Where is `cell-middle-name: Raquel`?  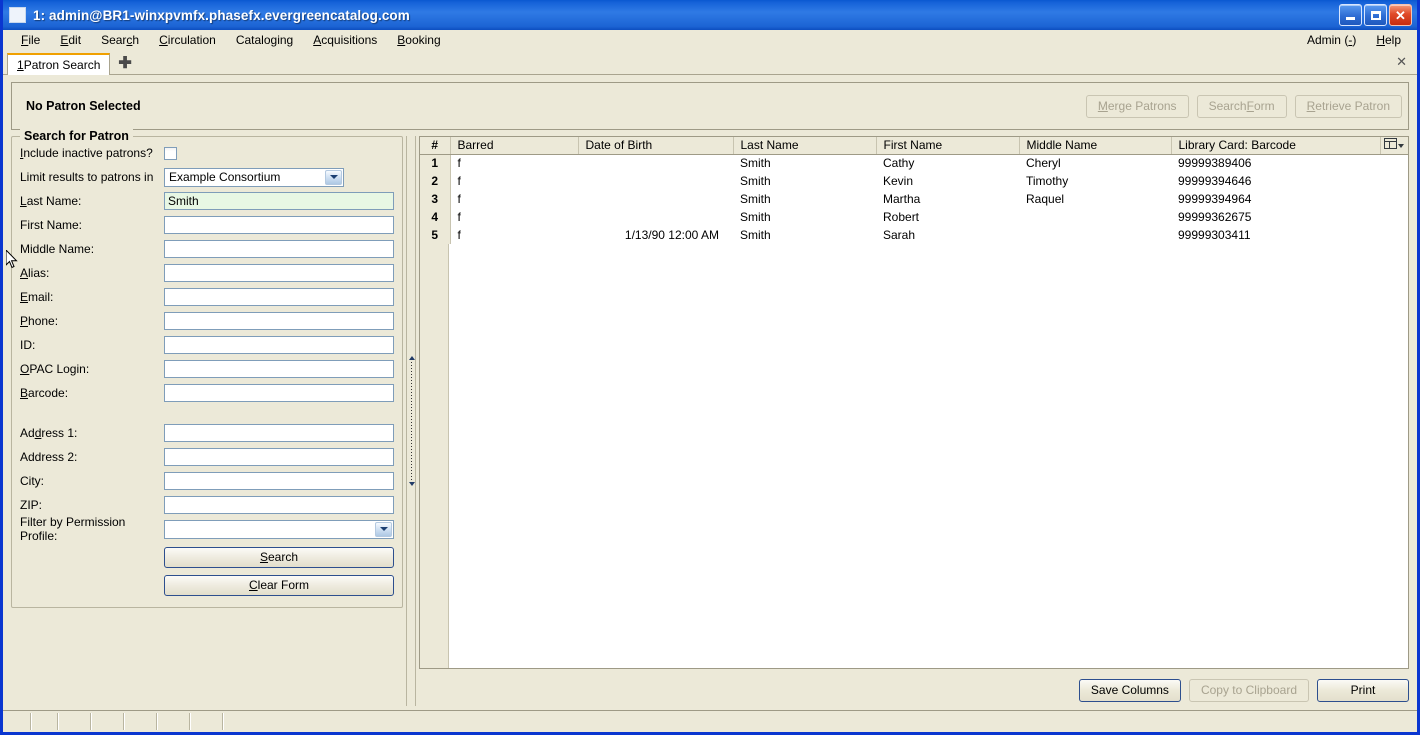 cell-middle-name: Raquel is located at coordinates (1095, 199).